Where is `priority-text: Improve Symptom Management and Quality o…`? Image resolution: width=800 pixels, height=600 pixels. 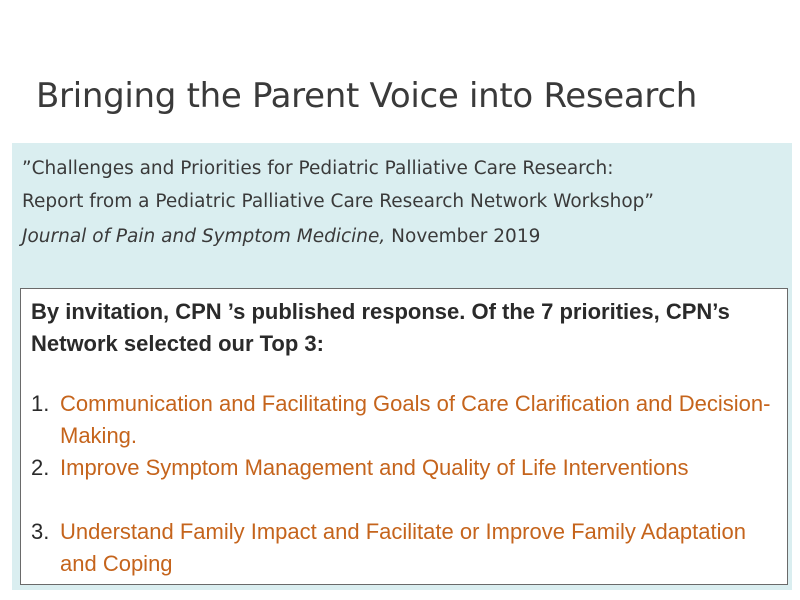 priority-text: Improve Symptom Management and Quality o… is located at coordinates (374, 467).